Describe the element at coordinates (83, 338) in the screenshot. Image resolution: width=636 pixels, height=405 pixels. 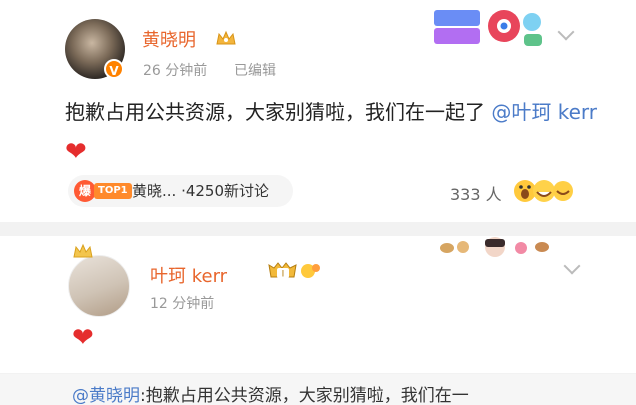
I see `heart-icon-2: ❤` at that location.